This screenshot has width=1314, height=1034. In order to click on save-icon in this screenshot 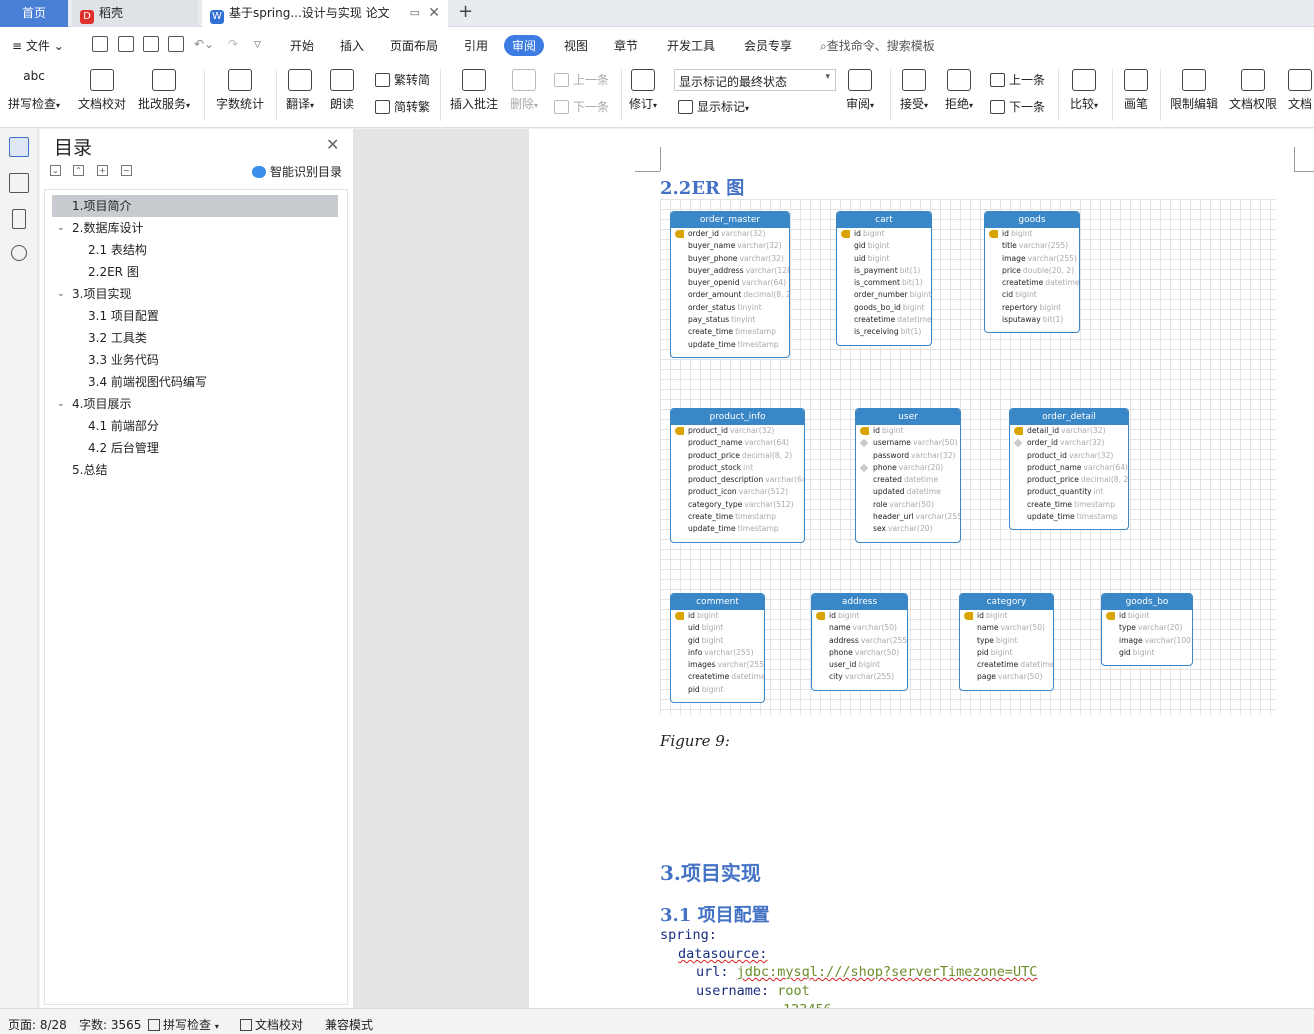, I will do `click(100, 44)`.